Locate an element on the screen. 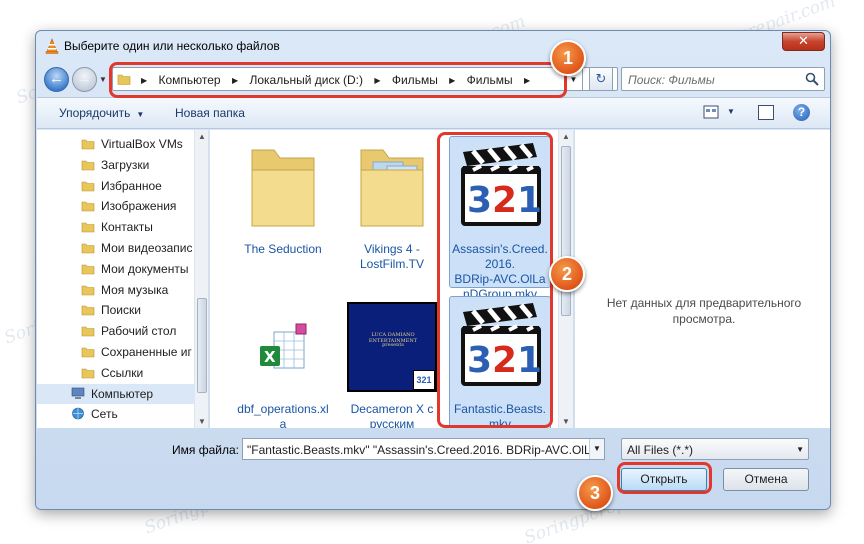 This screenshot has height=544, width=864. sidebar-item: Поиски is located at coordinates (116, 310).